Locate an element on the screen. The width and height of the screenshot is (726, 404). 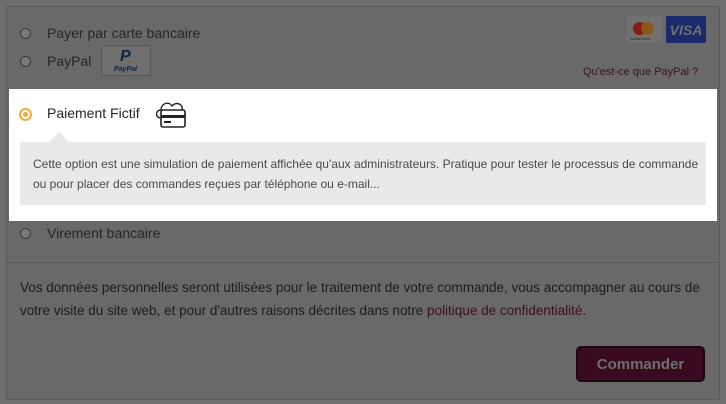
radio-paypal is located at coordinates (25, 61).